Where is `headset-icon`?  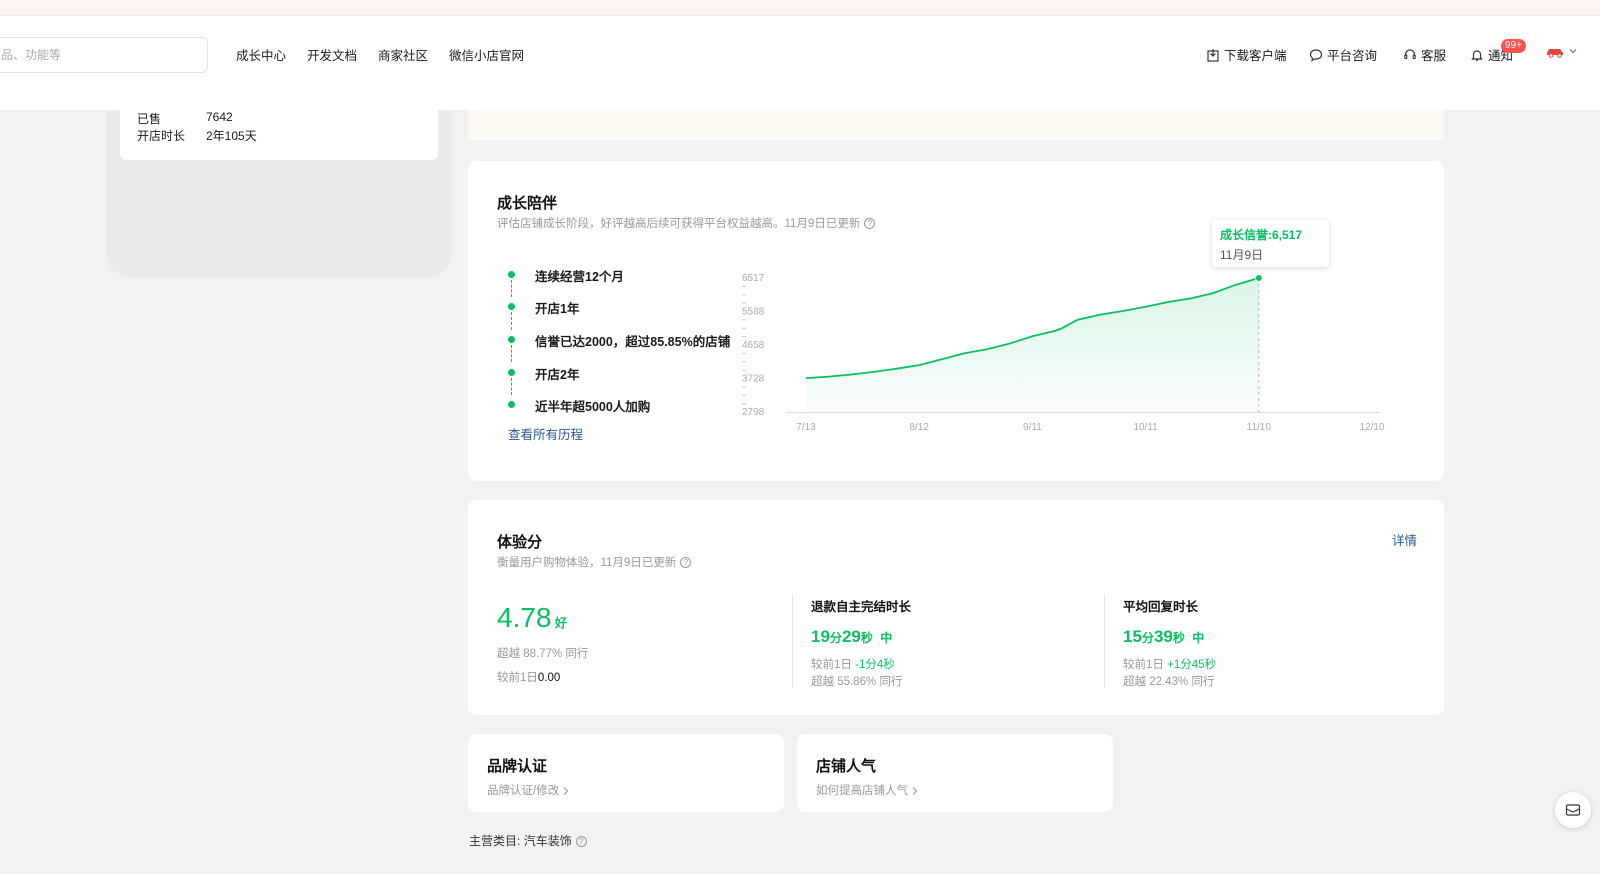
headset-icon is located at coordinates (1410, 53).